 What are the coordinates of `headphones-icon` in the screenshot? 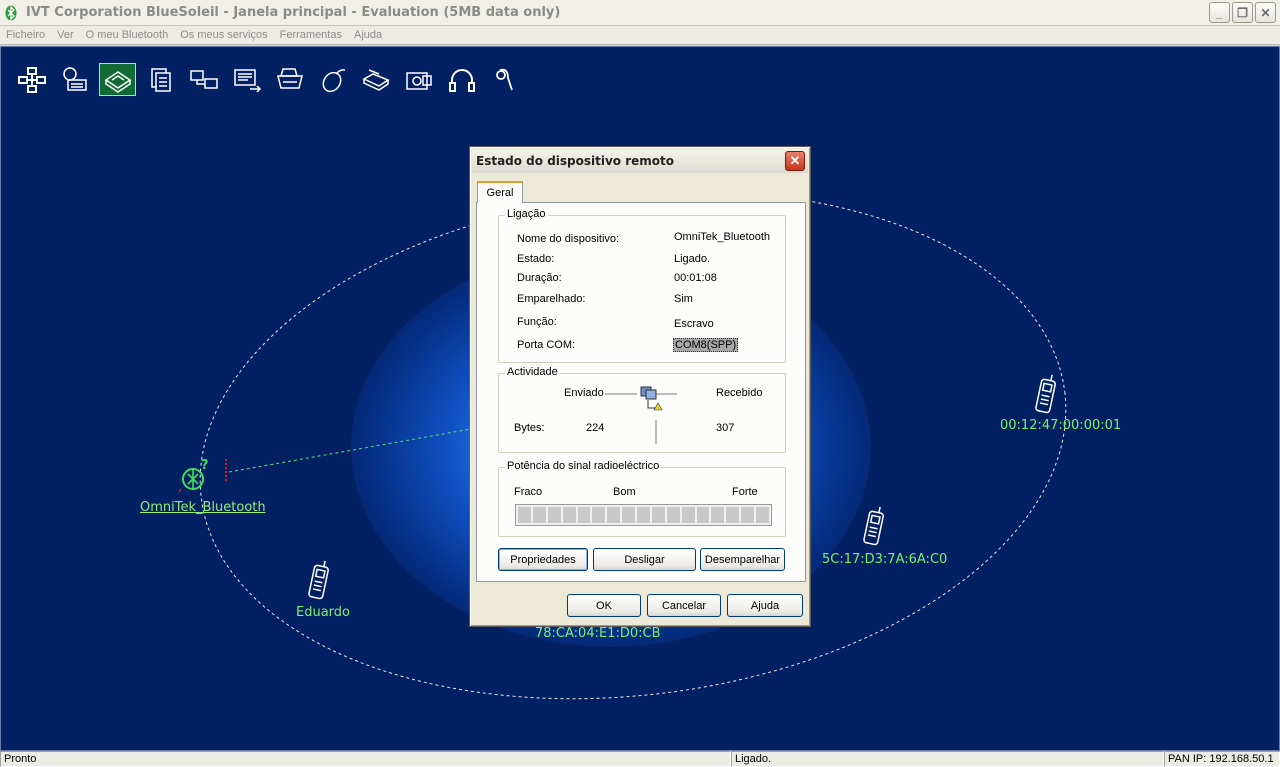 It's located at (461, 79).